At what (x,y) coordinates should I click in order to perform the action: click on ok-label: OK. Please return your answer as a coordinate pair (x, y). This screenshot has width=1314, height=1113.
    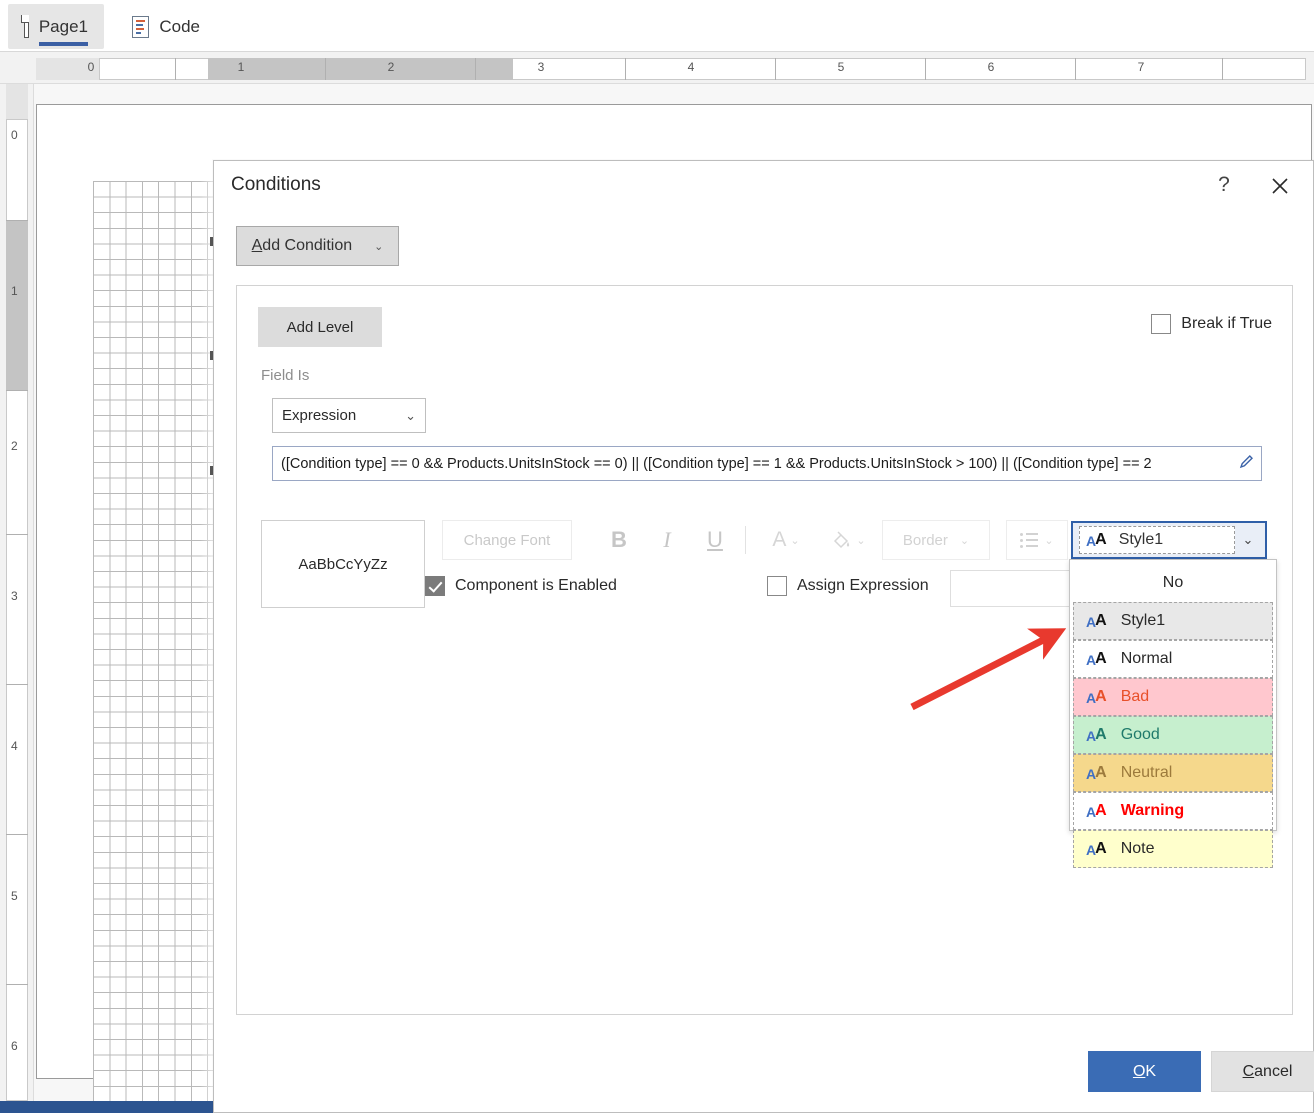
    Looking at the image, I should click on (1144, 1071).